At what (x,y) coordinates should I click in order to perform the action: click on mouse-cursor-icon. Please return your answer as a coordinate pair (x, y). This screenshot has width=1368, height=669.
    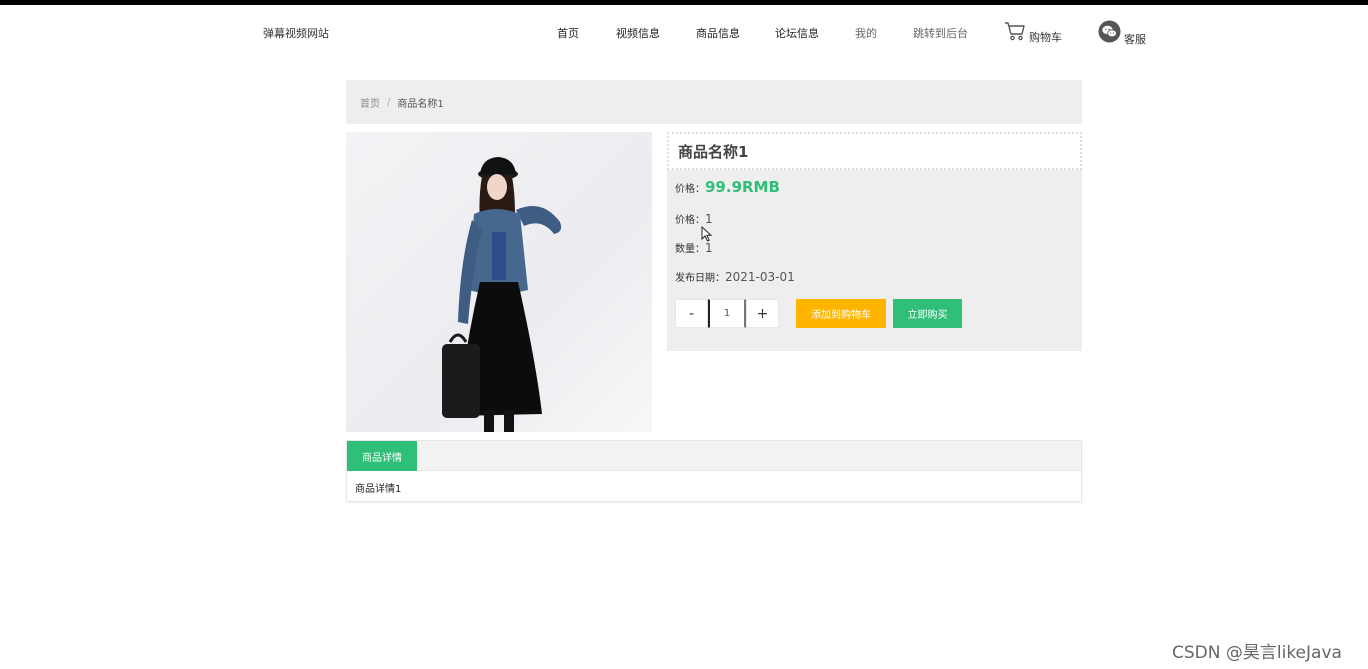
    Looking at the image, I should click on (707, 235).